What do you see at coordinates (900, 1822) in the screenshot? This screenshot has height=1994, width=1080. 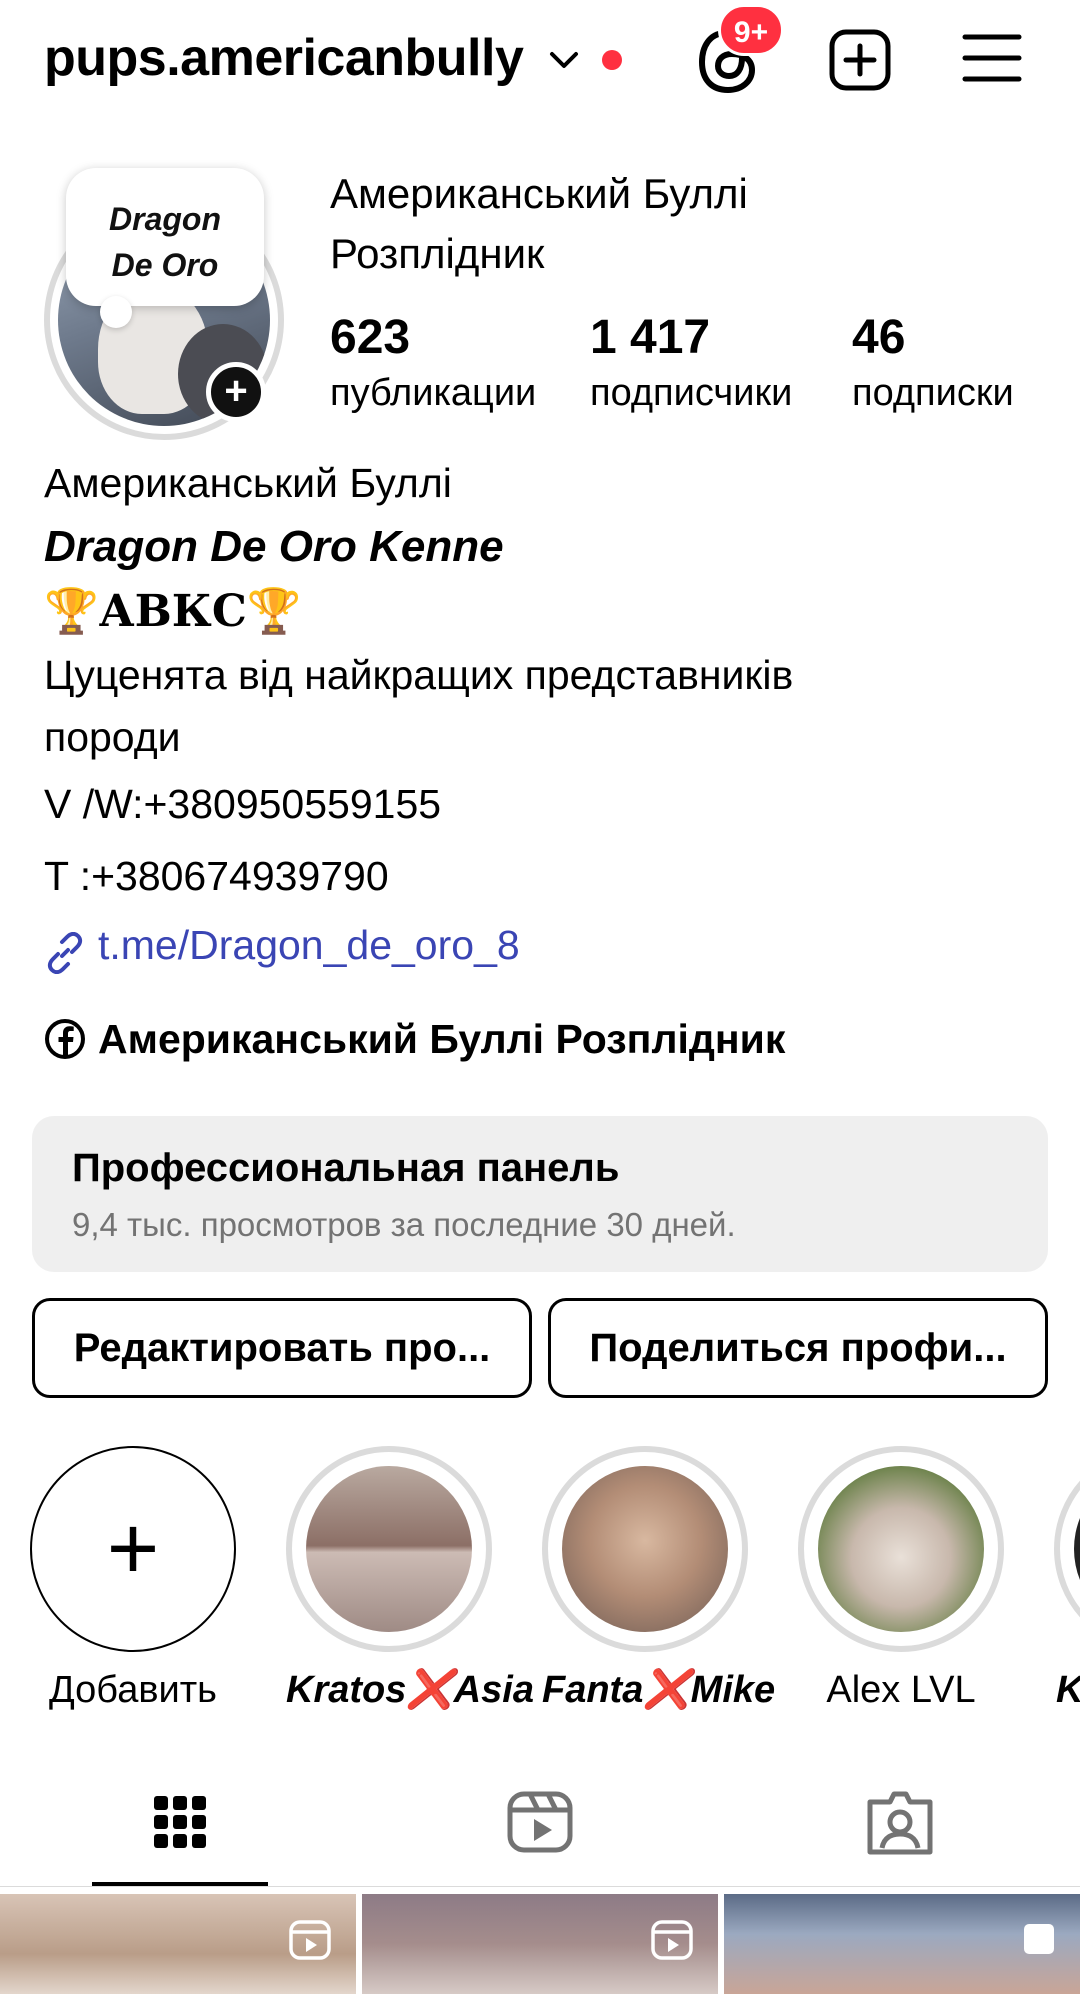 I see `tagged-tab-icon` at bounding box center [900, 1822].